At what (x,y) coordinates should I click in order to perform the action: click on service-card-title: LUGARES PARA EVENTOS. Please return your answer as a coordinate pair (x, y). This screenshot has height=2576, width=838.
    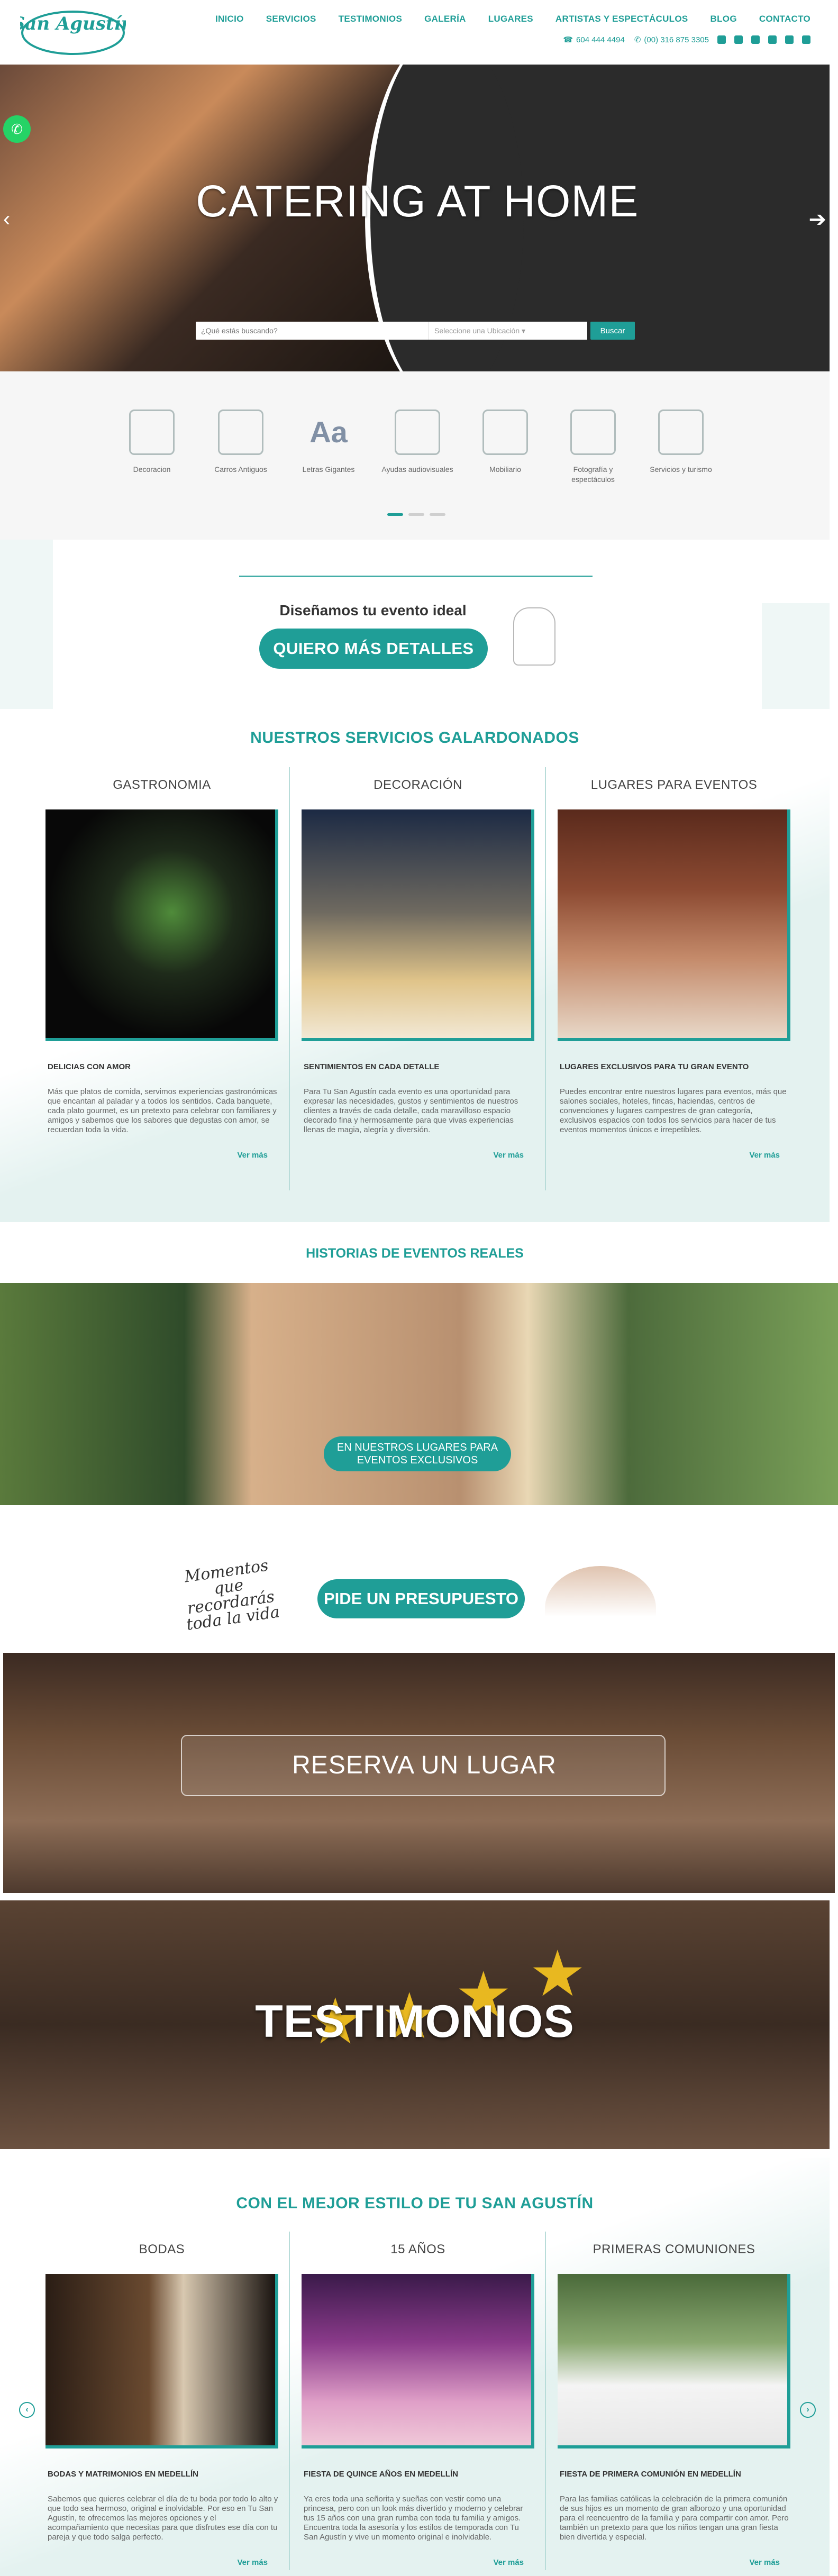
    Looking at the image, I should click on (674, 785).